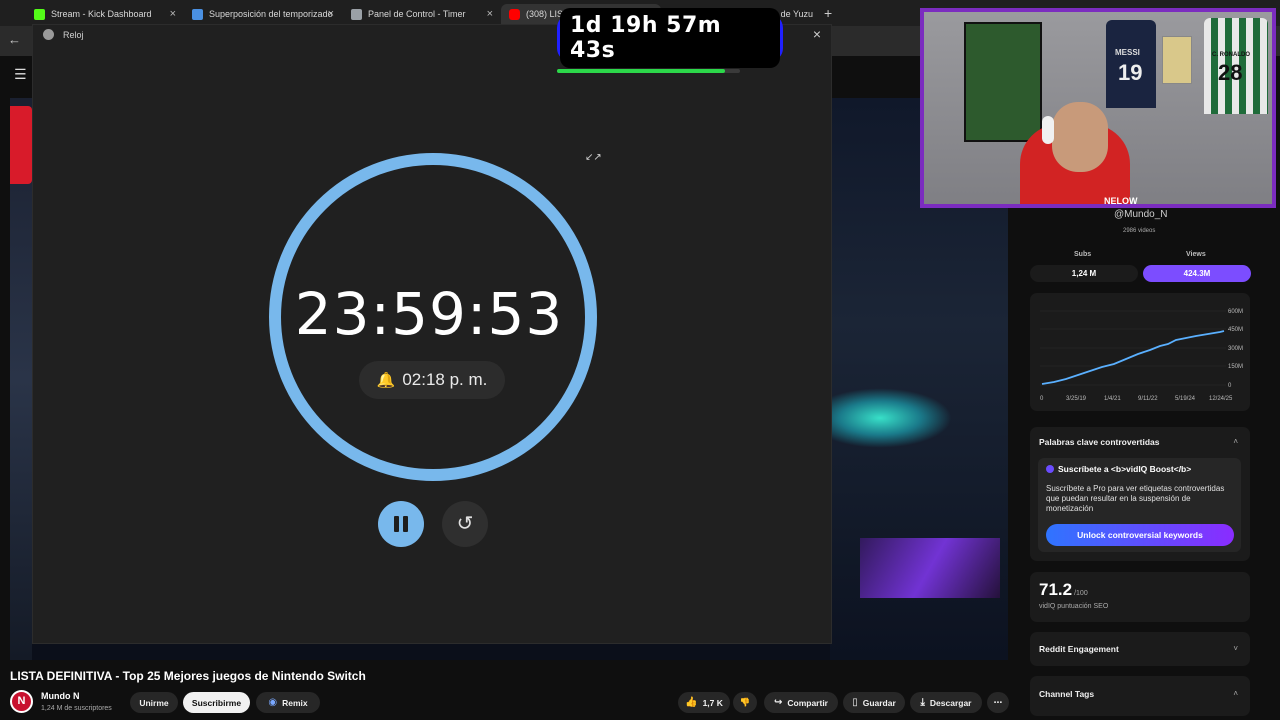 The height and width of the screenshot is (720, 1280). What do you see at coordinates (691, 702) in the screenshot?
I see `thumbs-up-icon: 👍` at bounding box center [691, 702].